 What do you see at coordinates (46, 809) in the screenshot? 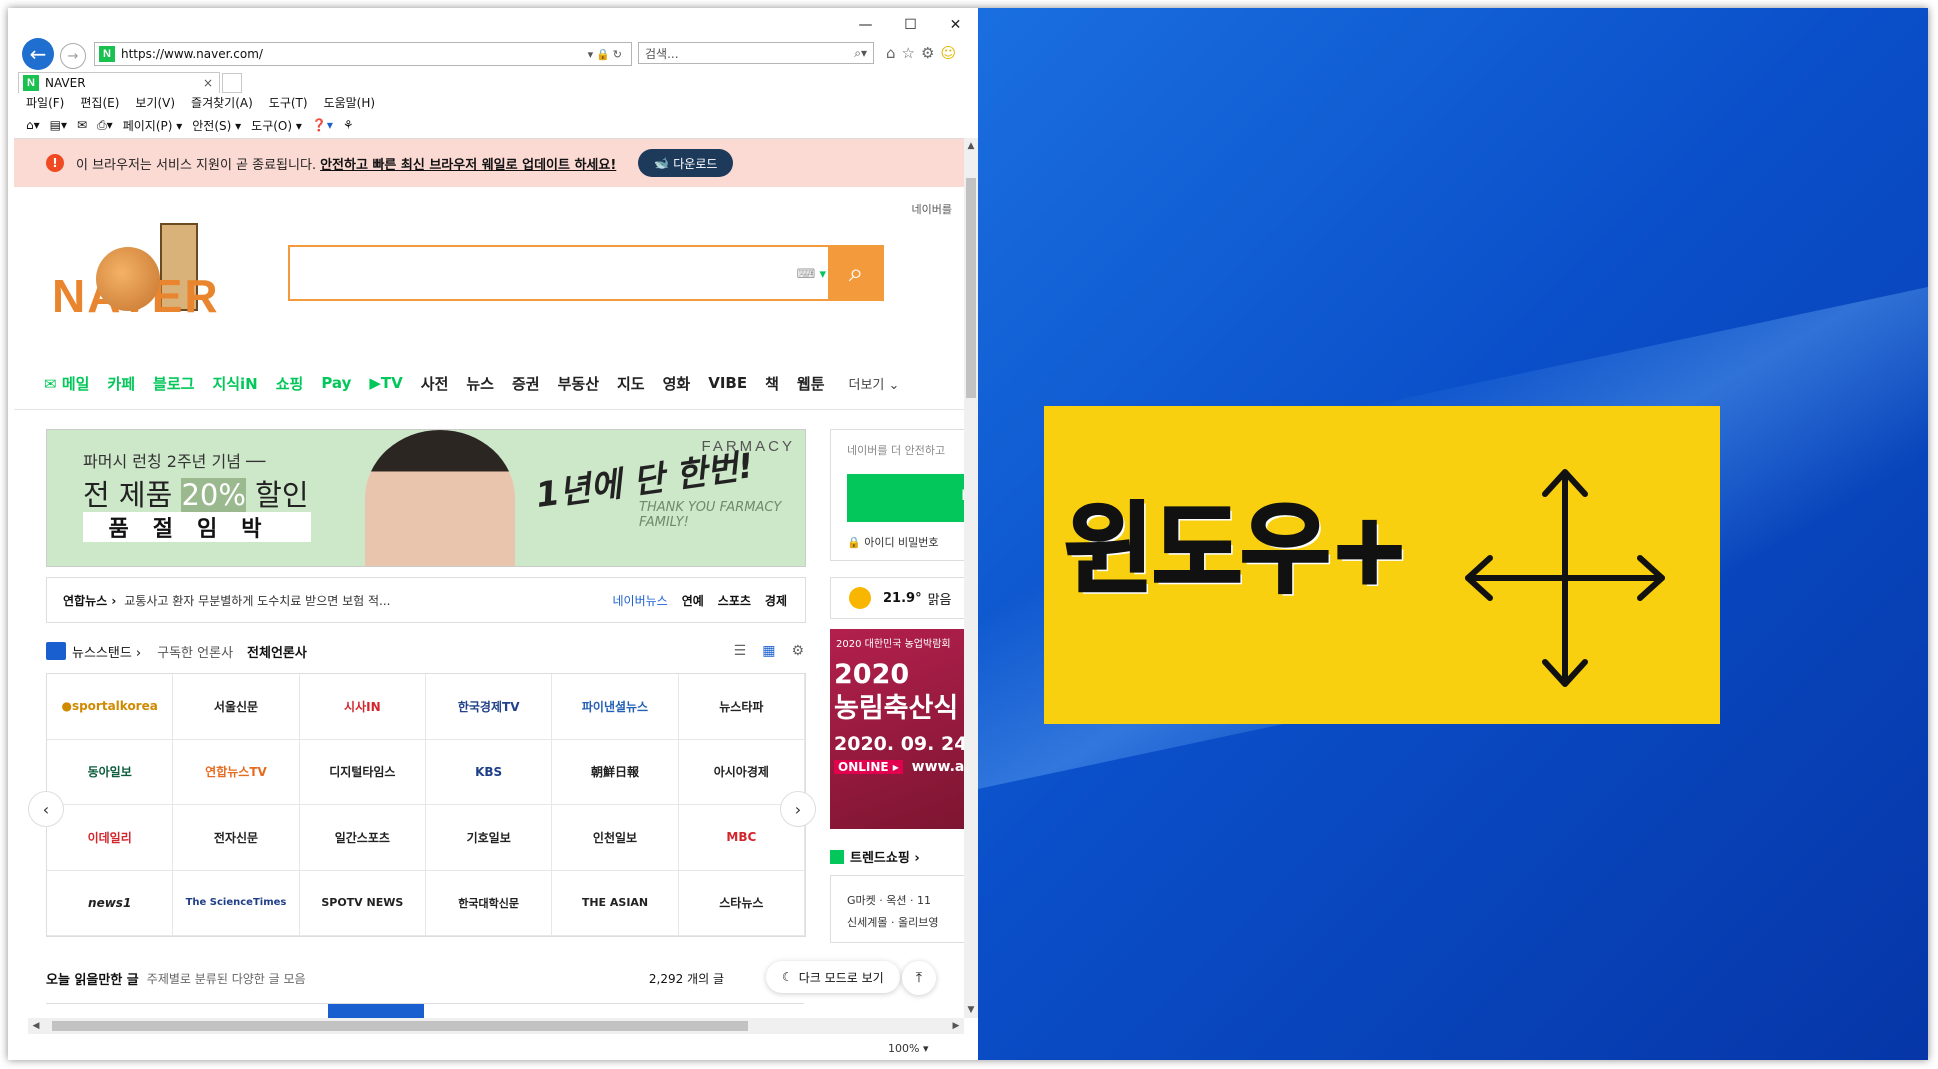
I see `newsstand-prev-button: ‹` at bounding box center [46, 809].